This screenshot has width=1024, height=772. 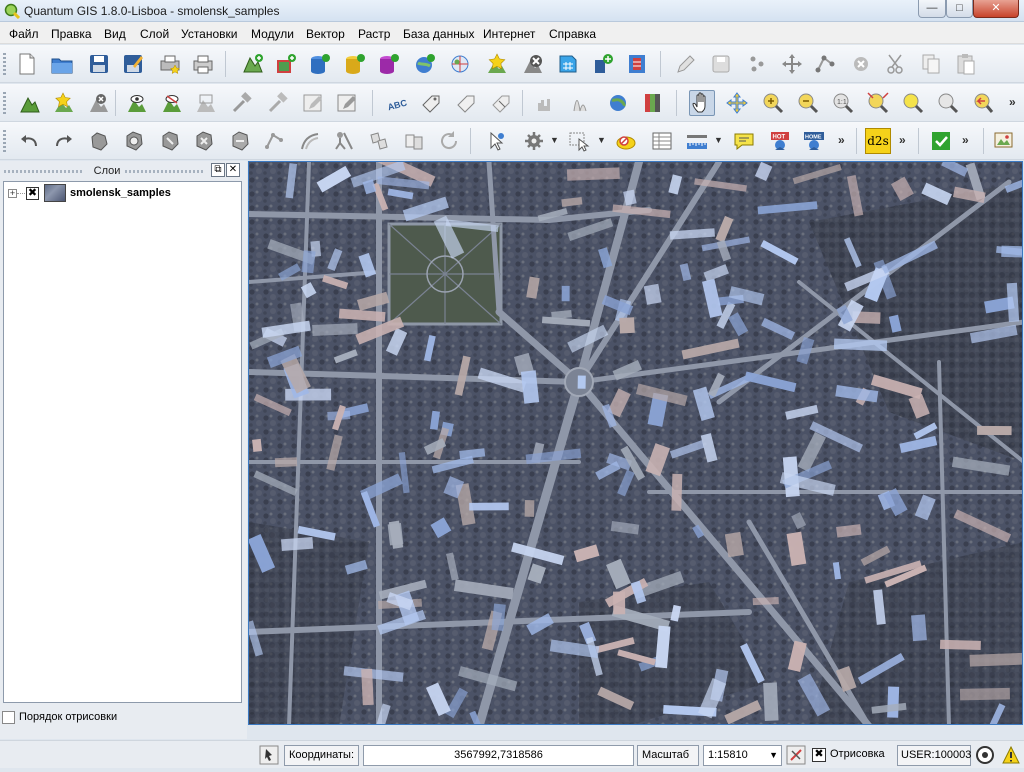 I want to click on label-tool-button: ABC, so click(x=397, y=103).